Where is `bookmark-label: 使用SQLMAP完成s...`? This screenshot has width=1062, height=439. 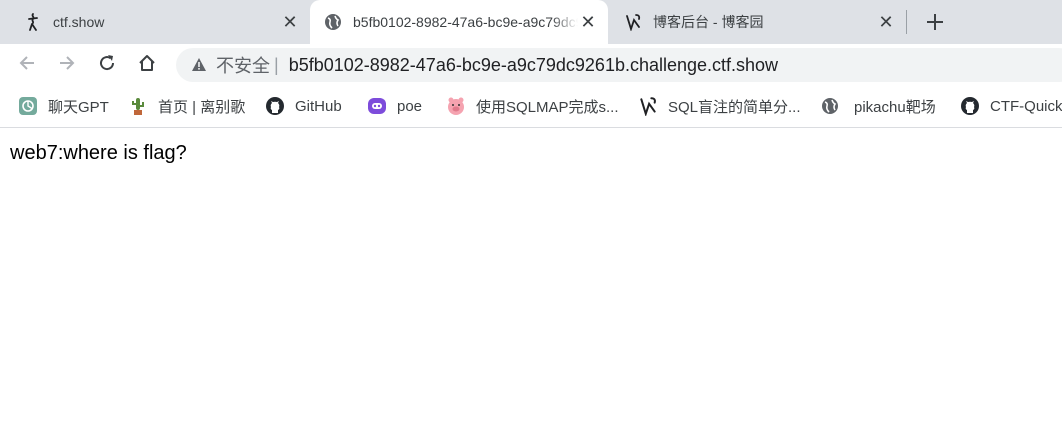
bookmark-label: 使用SQLMAP完成s... is located at coordinates (547, 107).